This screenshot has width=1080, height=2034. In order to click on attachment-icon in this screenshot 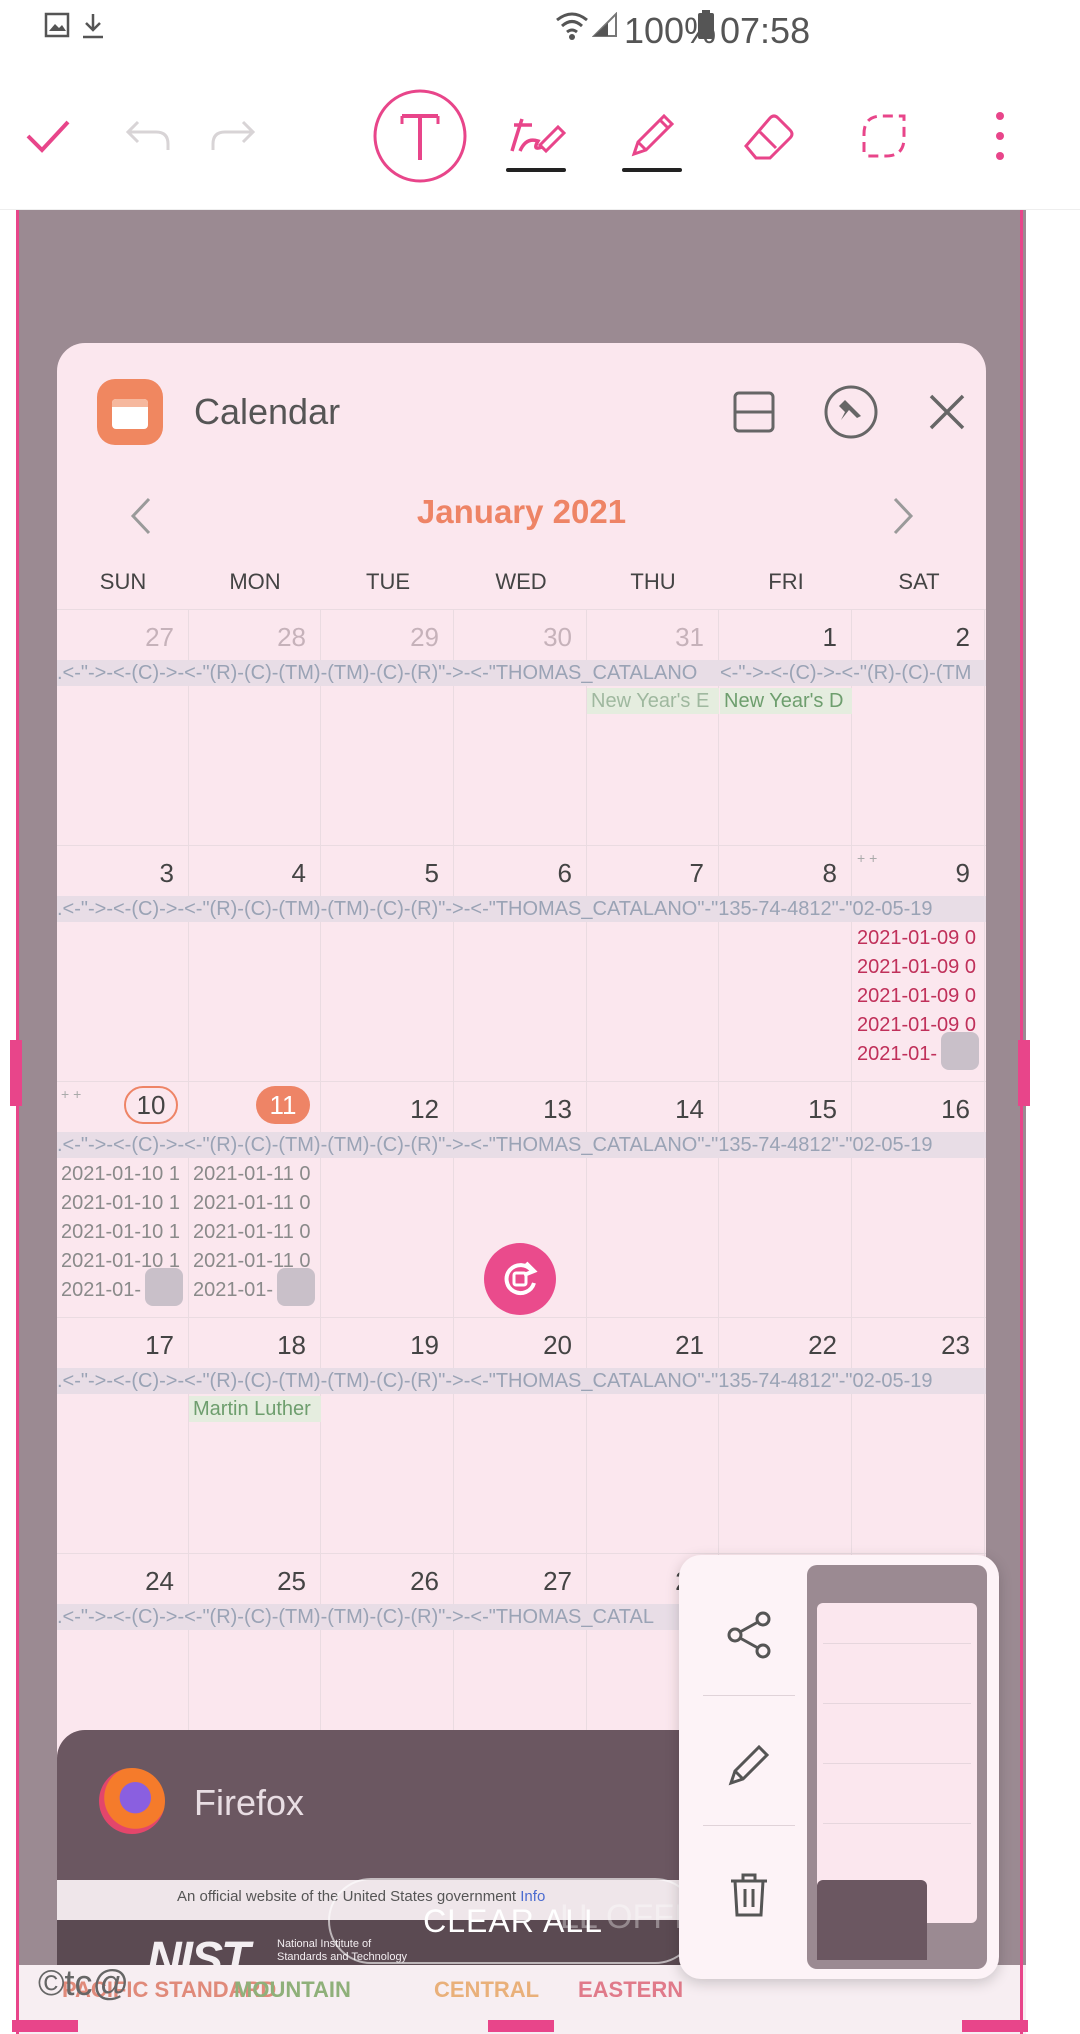, I will do `click(960, 1051)`.